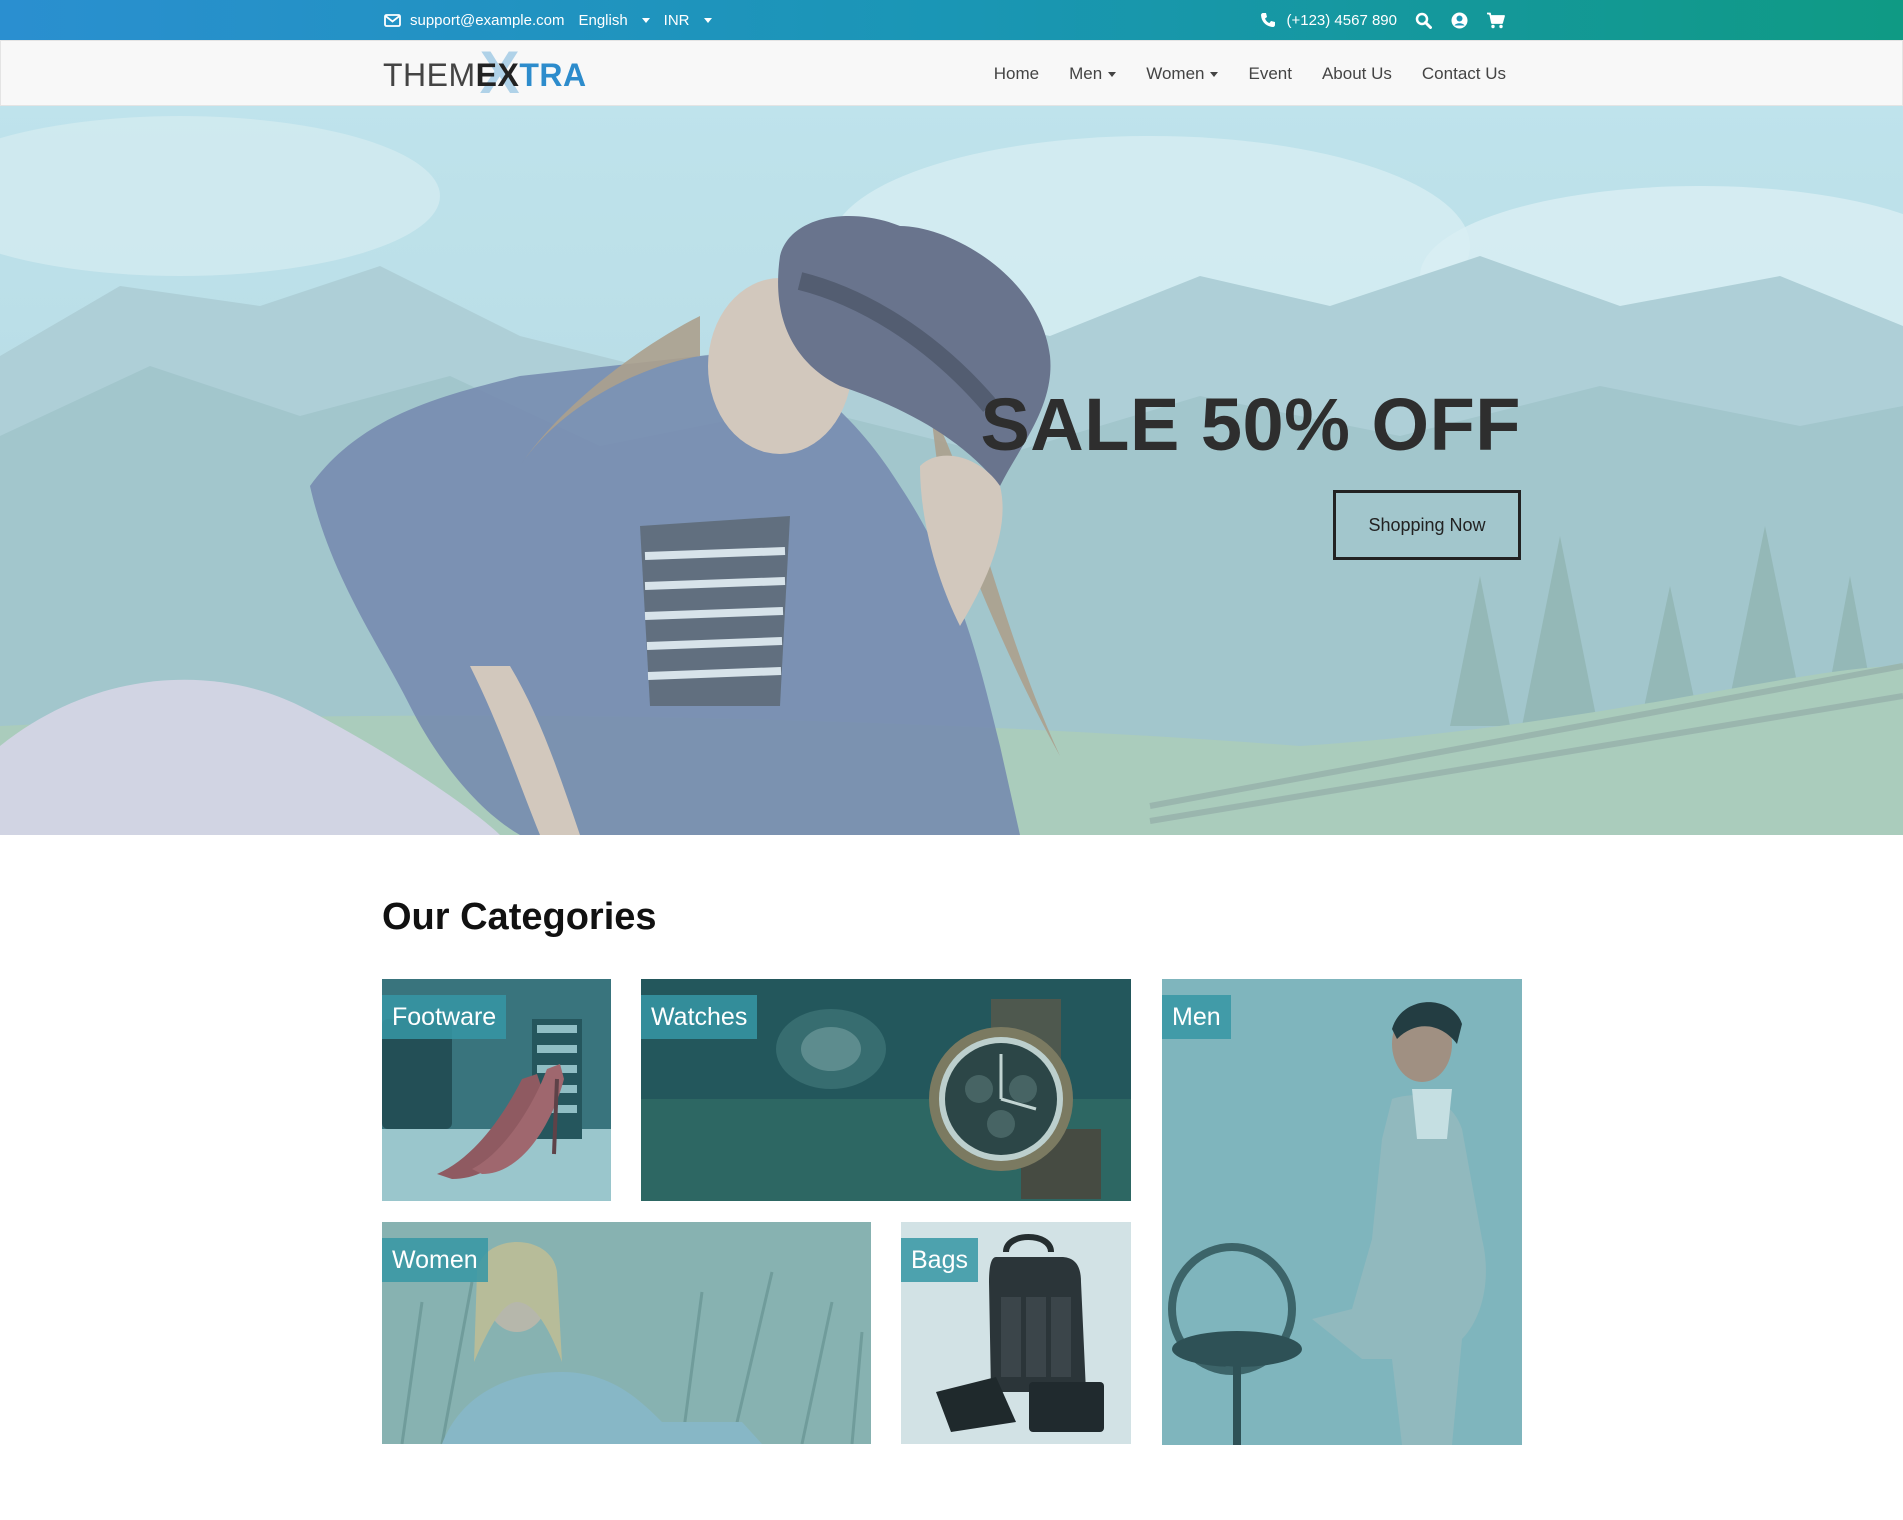 This screenshot has width=1903, height=1520. What do you see at coordinates (1196, 1017) in the screenshot?
I see `category-label: Men` at bounding box center [1196, 1017].